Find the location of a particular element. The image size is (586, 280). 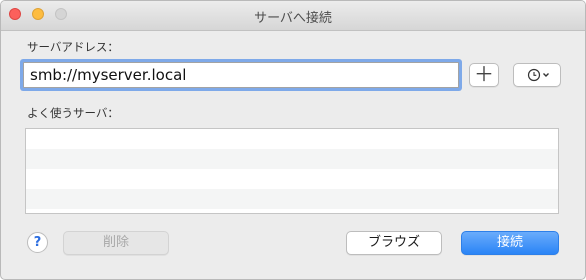

title-bar: サーバへ接続 is located at coordinates (293, 16).